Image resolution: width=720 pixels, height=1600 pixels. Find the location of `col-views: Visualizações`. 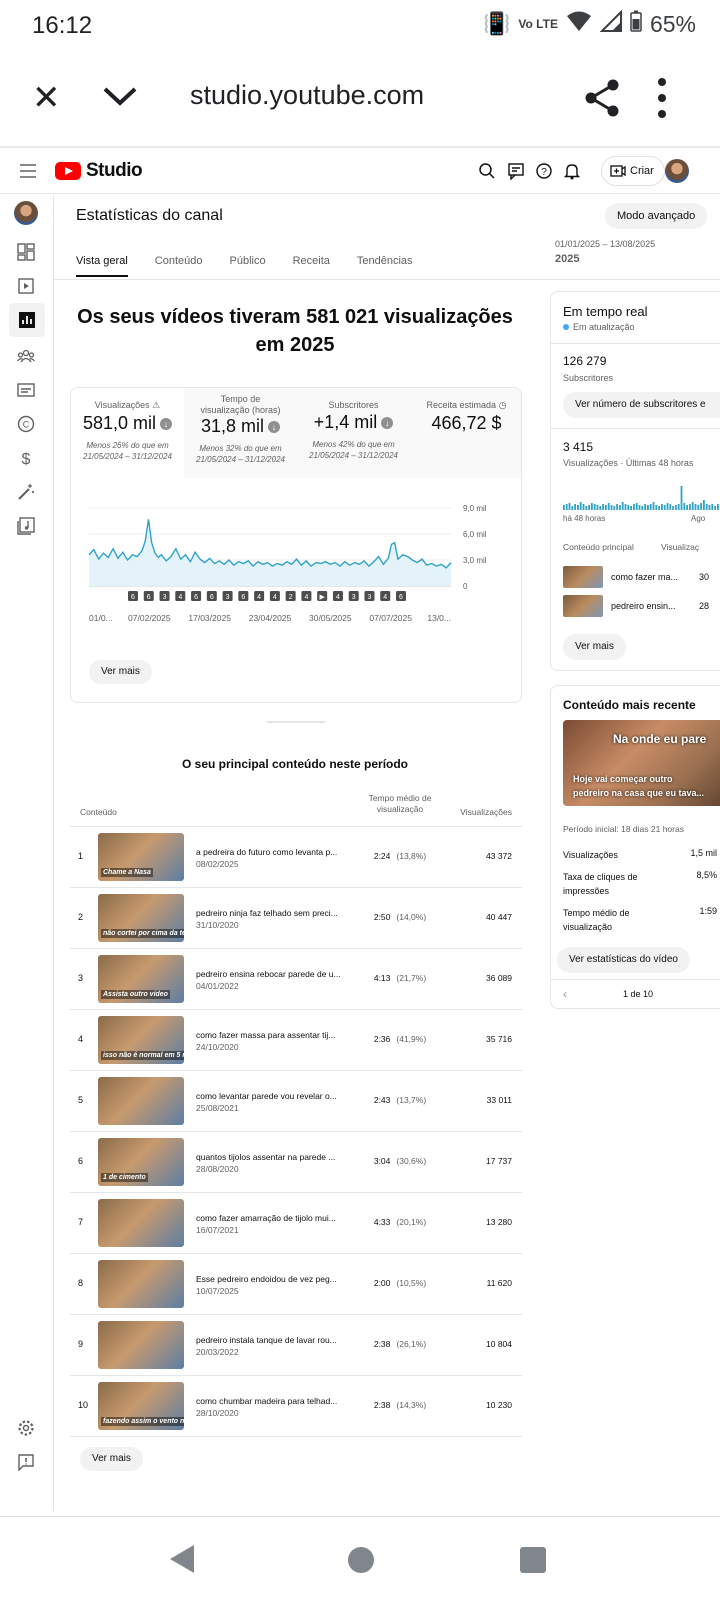

col-views: Visualizações is located at coordinates (481, 812).